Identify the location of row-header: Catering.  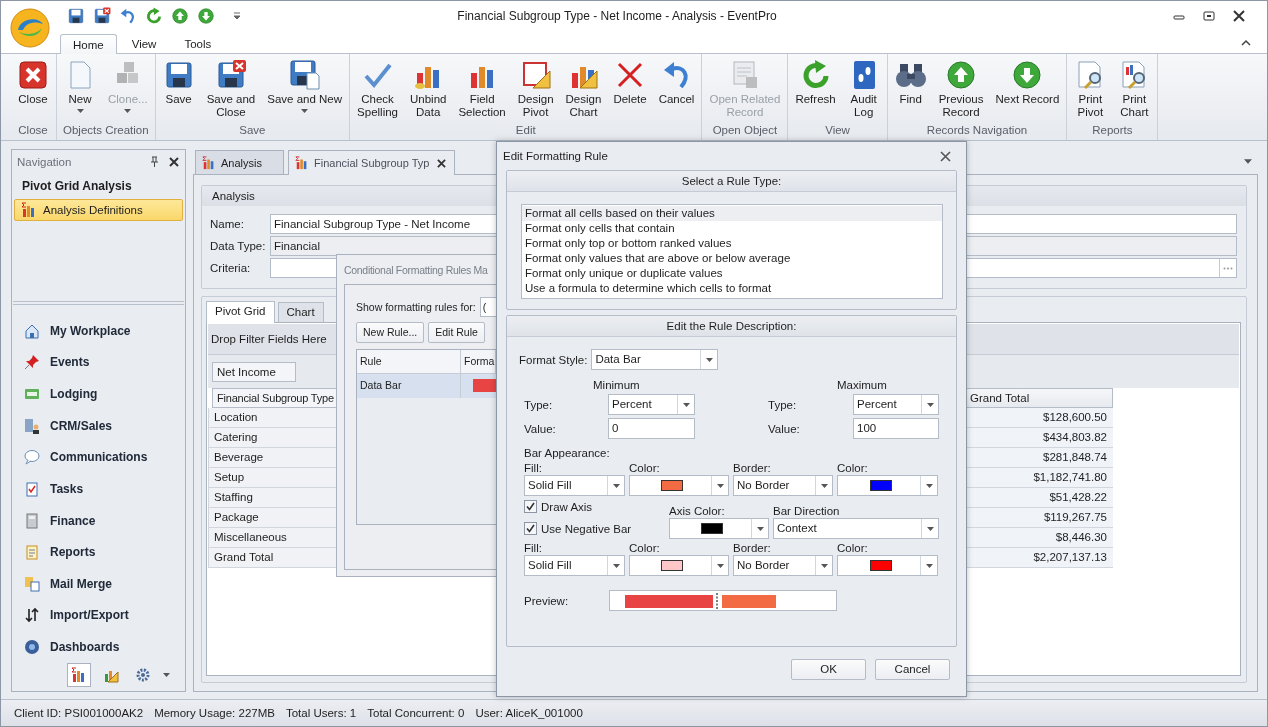
(273, 438).